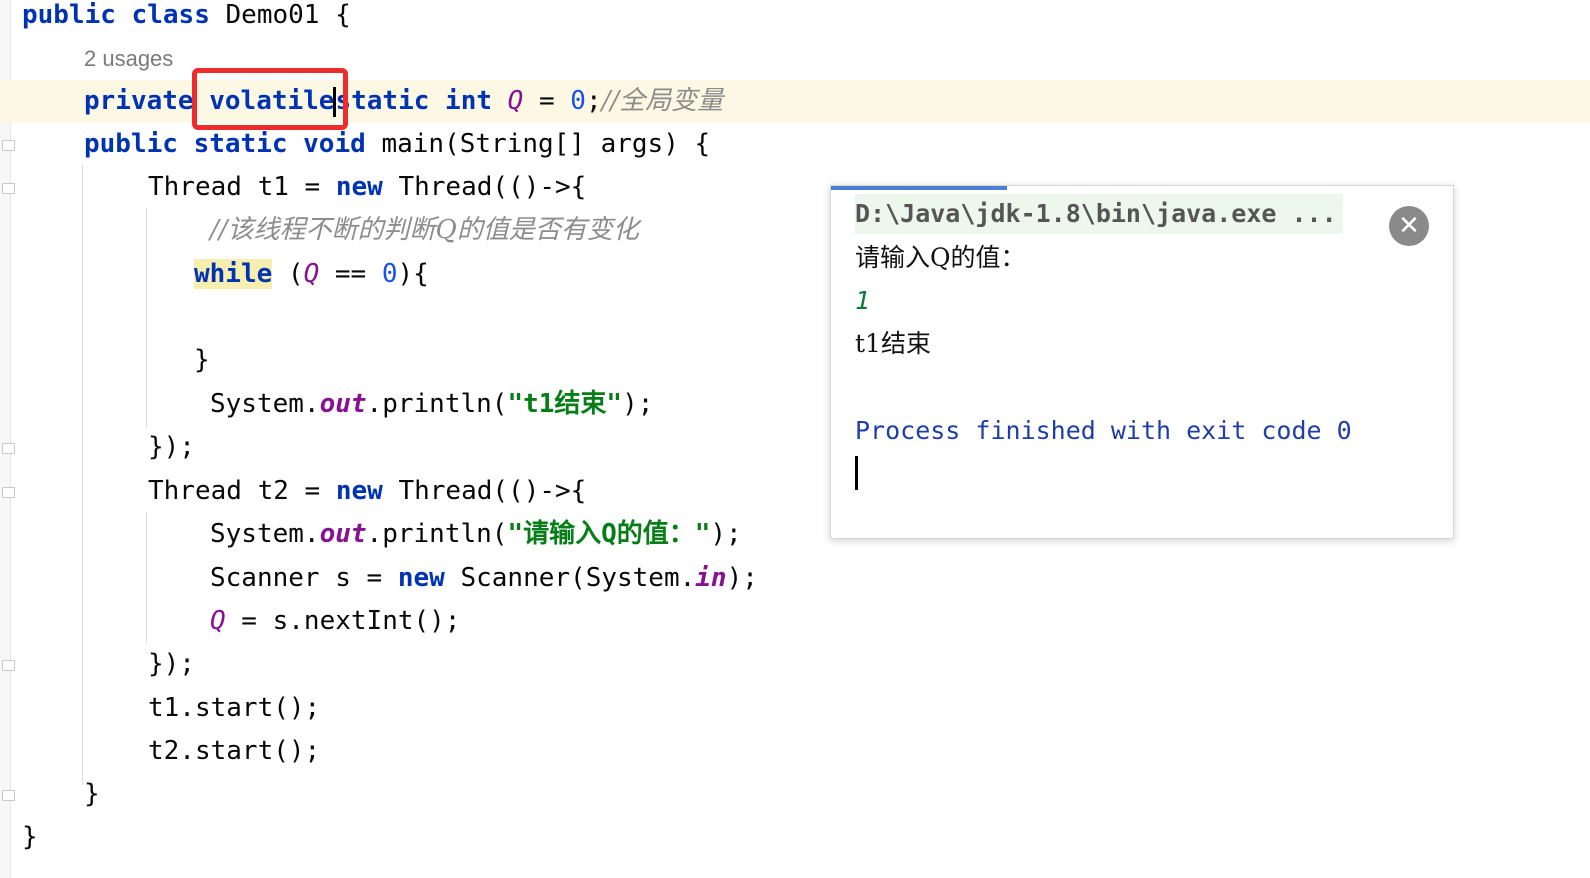  What do you see at coordinates (233, 274) in the screenshot?
I see `while-keyword: while` at bounding box center [233, 274].